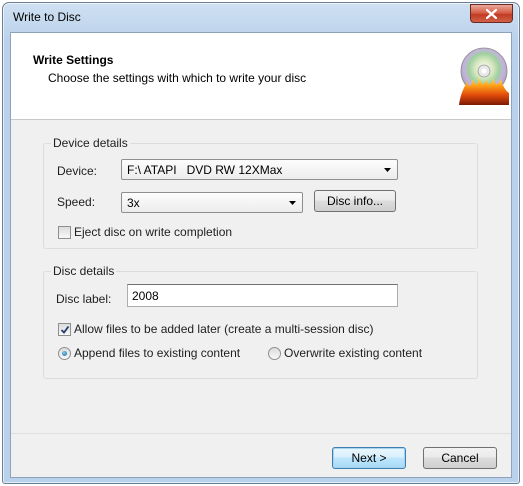  What do you see at coordinates (90, 143) in the screenshot?
I see `device-details-label: Device details` at bounding box center [90, 143].